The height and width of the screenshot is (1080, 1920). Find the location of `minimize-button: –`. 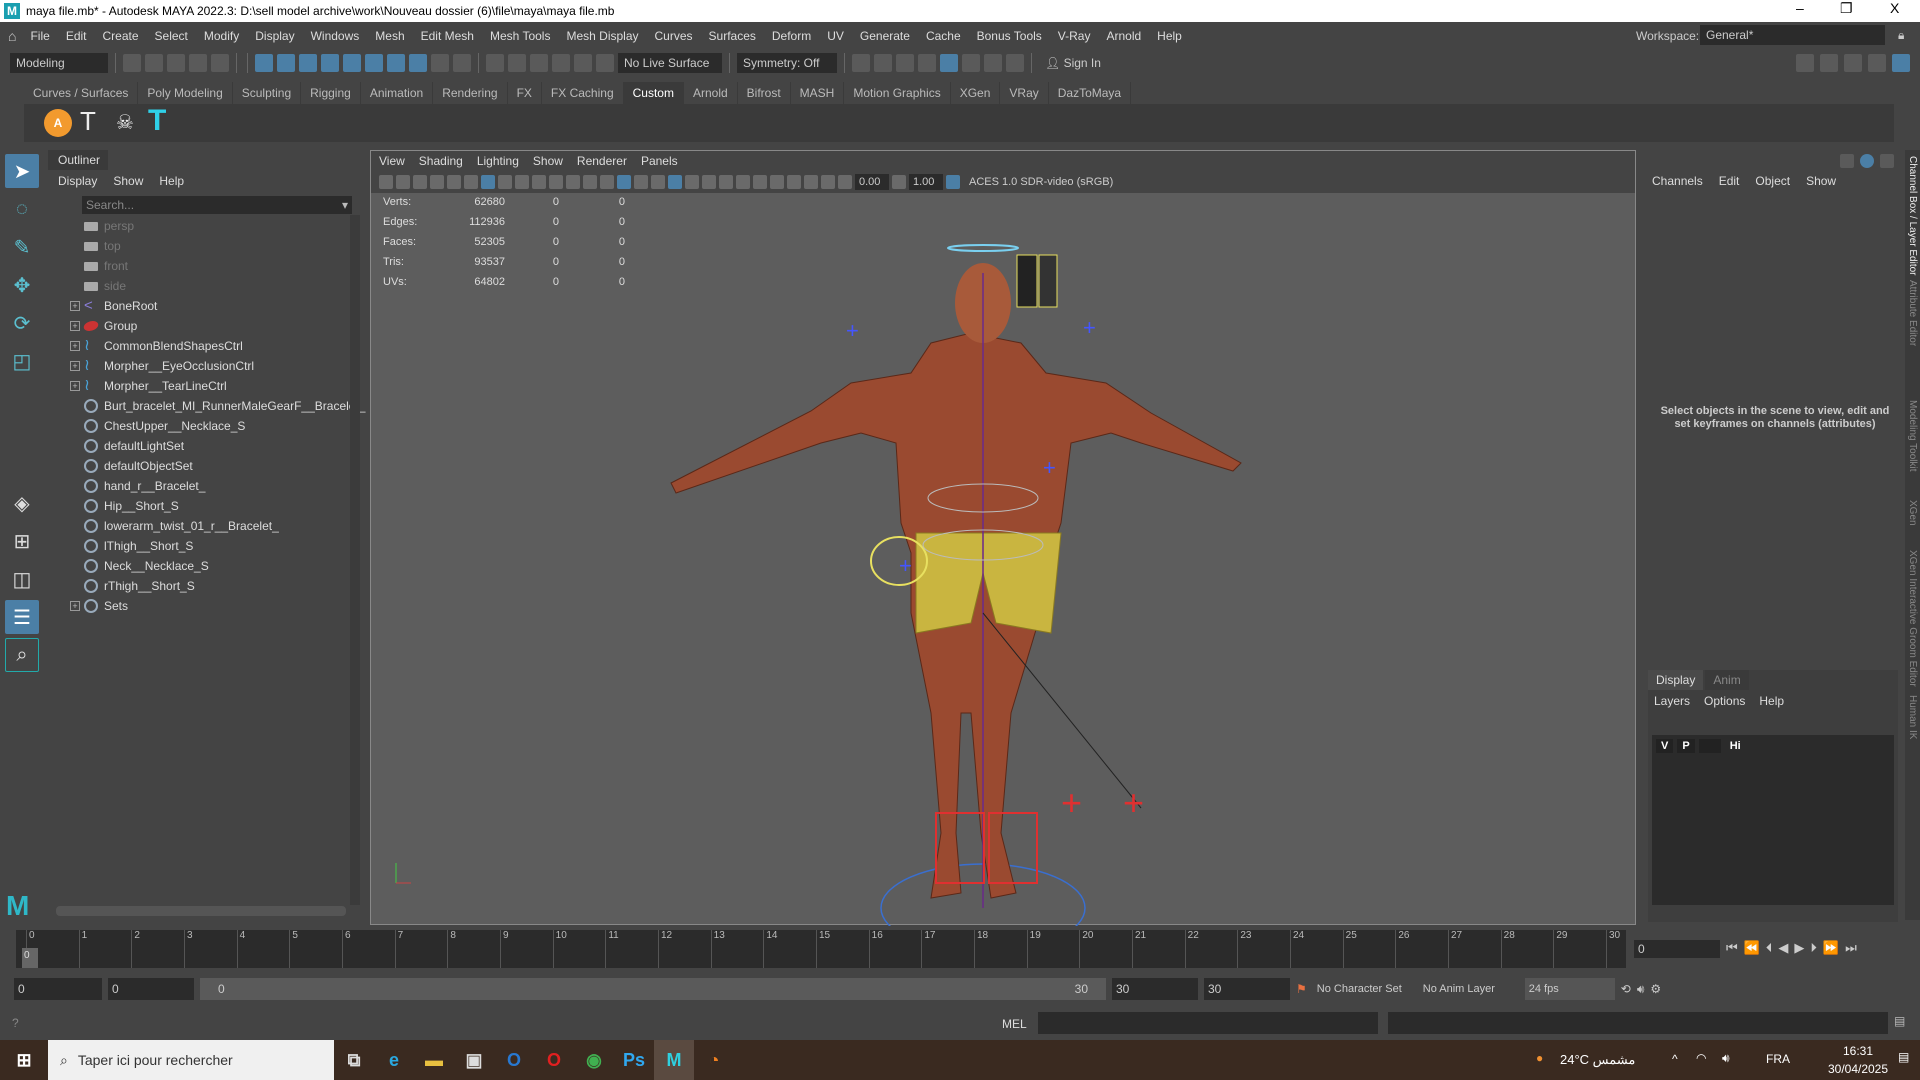

minimize-button: – is located at coordinates (1800, 8).